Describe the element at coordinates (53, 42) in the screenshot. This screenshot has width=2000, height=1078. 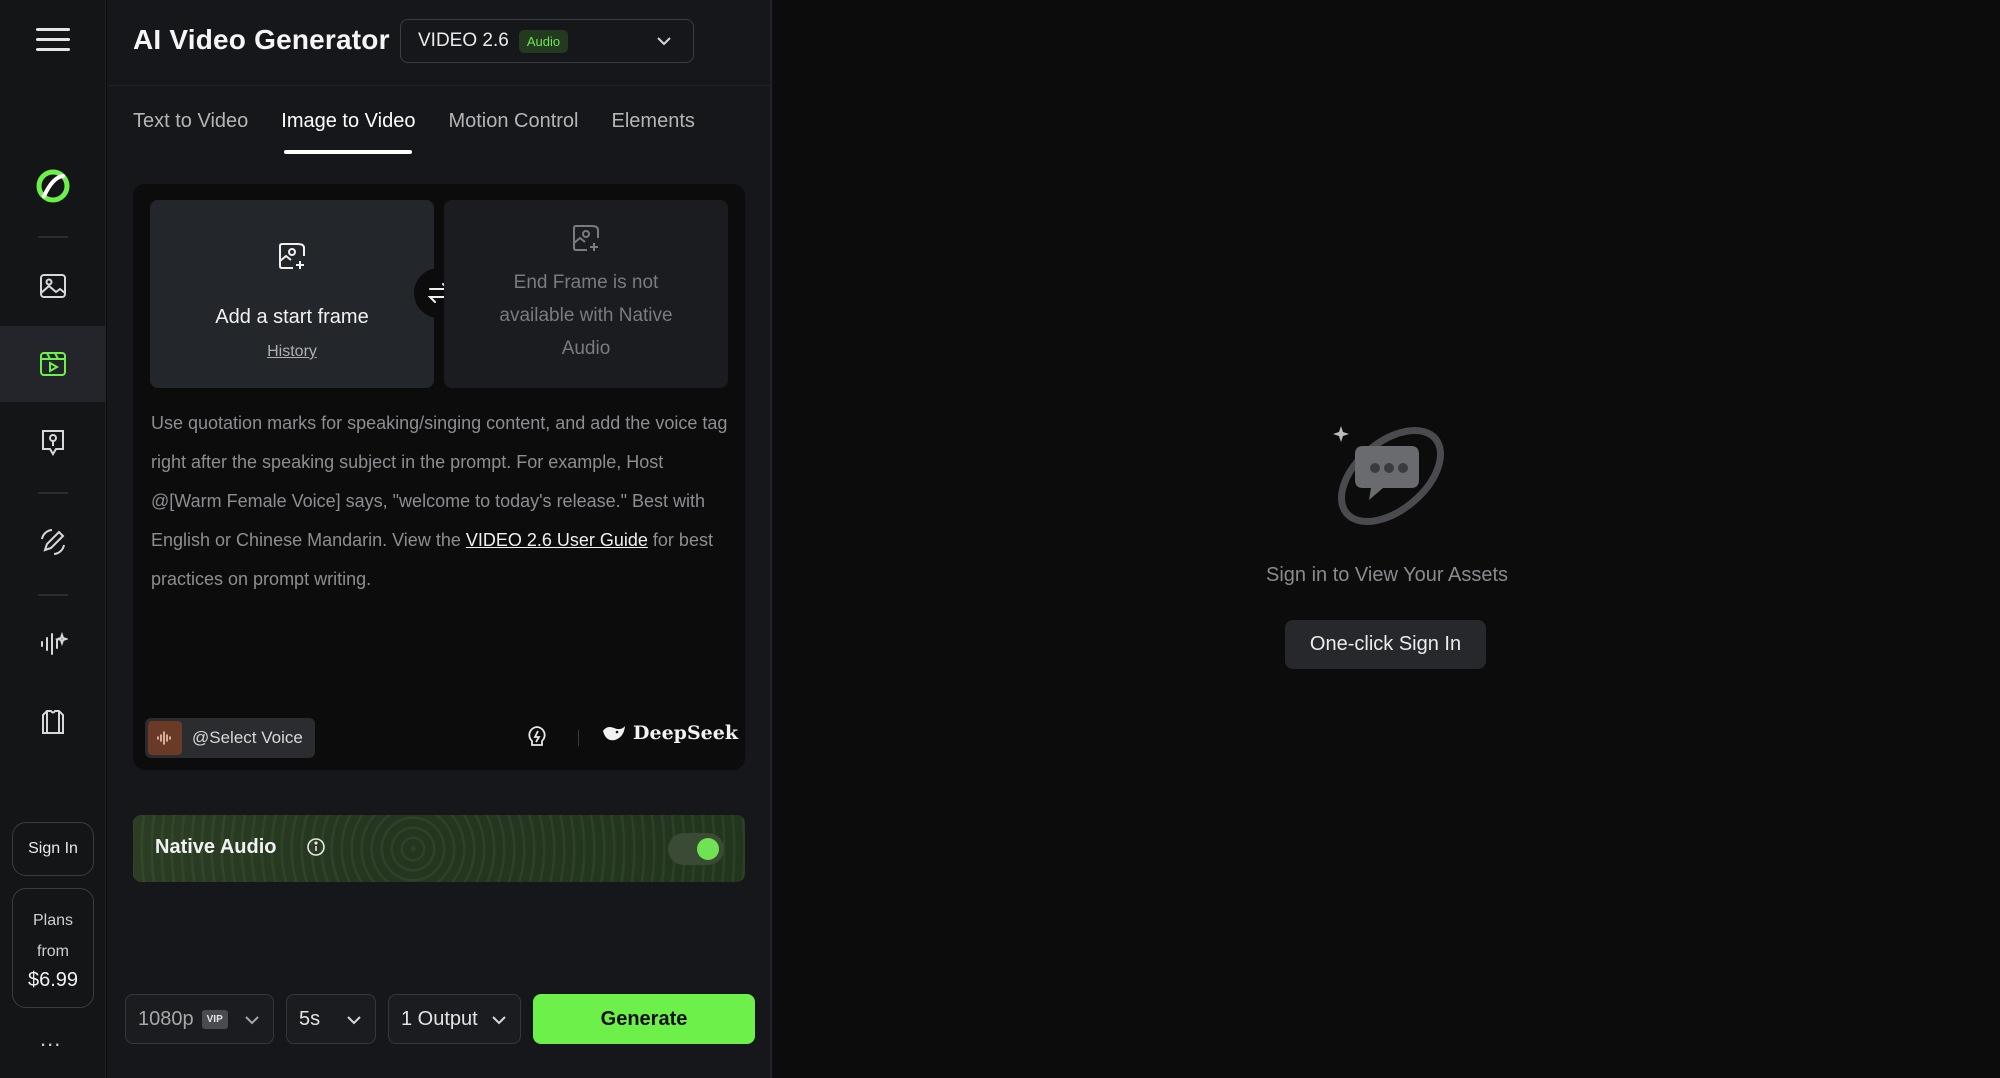
I see `menu-icon` at that location.